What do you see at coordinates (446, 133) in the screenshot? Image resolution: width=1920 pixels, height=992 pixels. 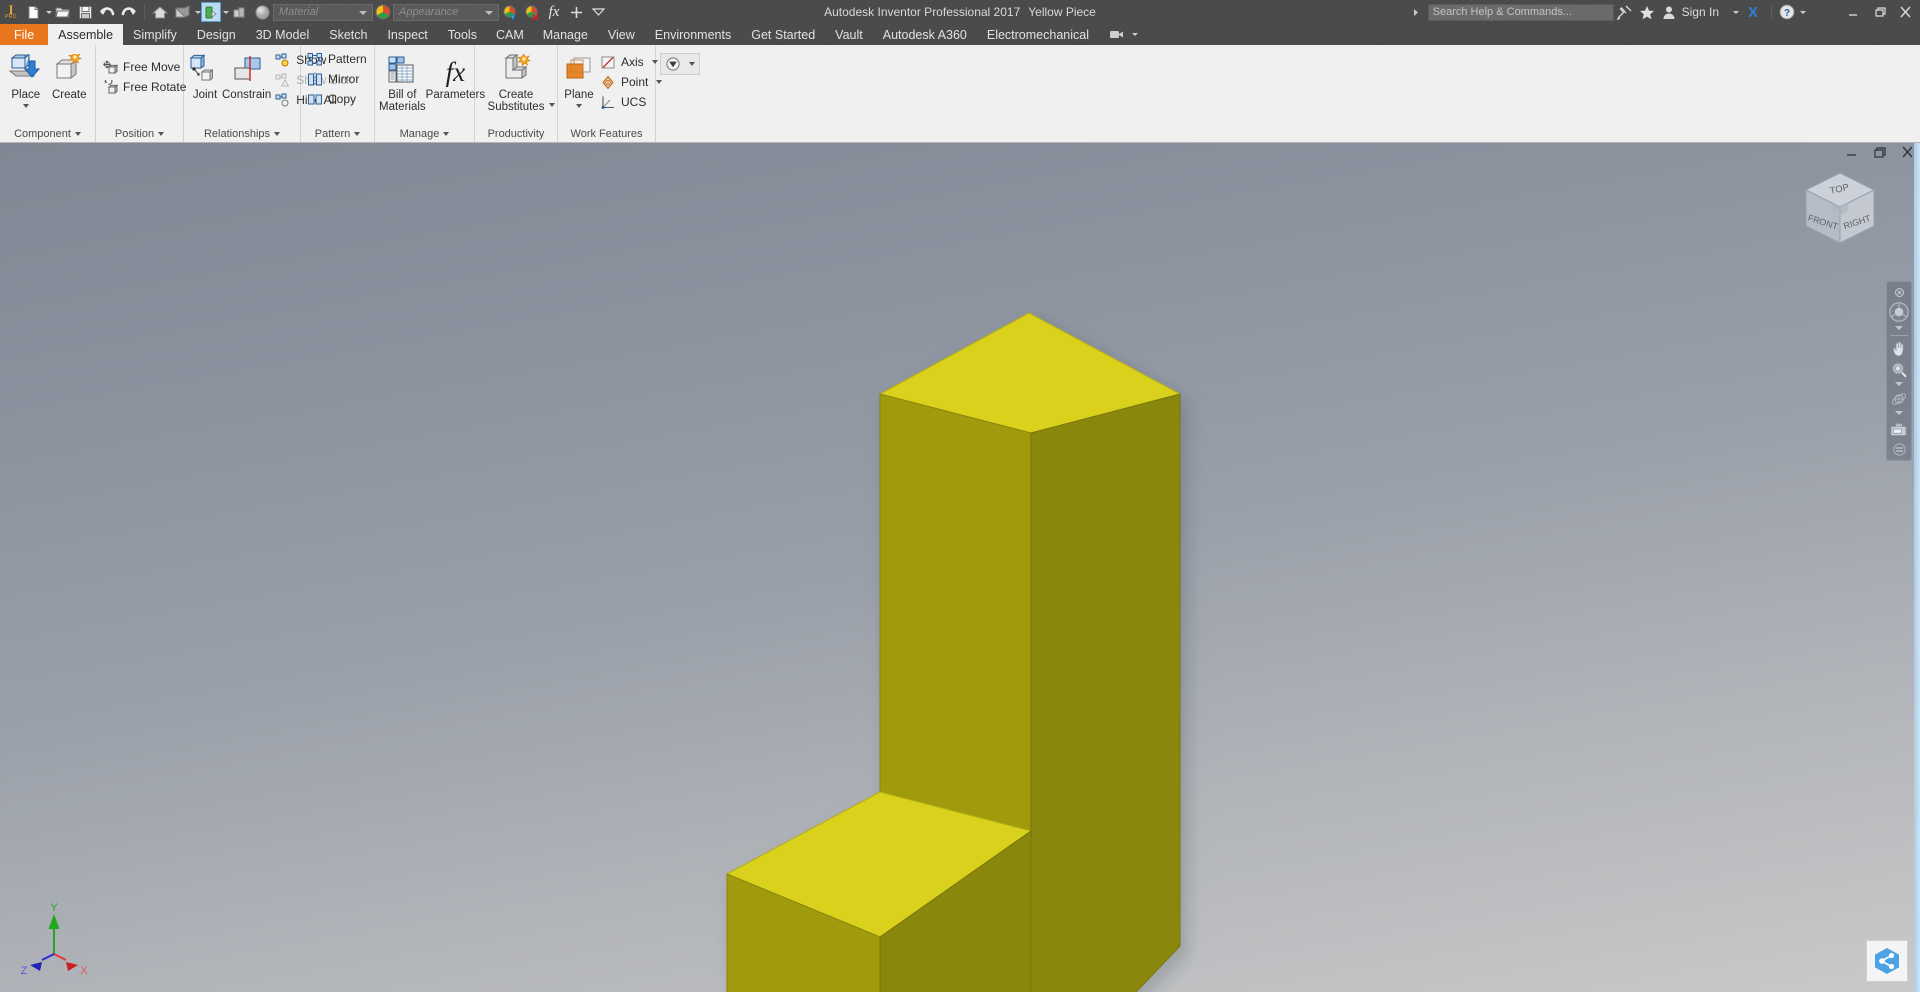 I see `panel-manage-chevron-down-icon` at bounding box center [446, 133].